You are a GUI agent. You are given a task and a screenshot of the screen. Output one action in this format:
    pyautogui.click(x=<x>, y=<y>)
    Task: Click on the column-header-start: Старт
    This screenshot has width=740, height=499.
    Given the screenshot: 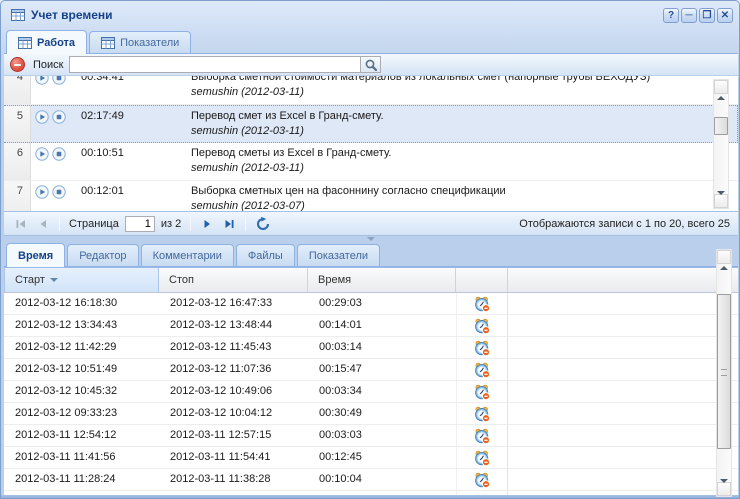 What is the action you would take?
    pyautogui.click(x=81, y=280)
    